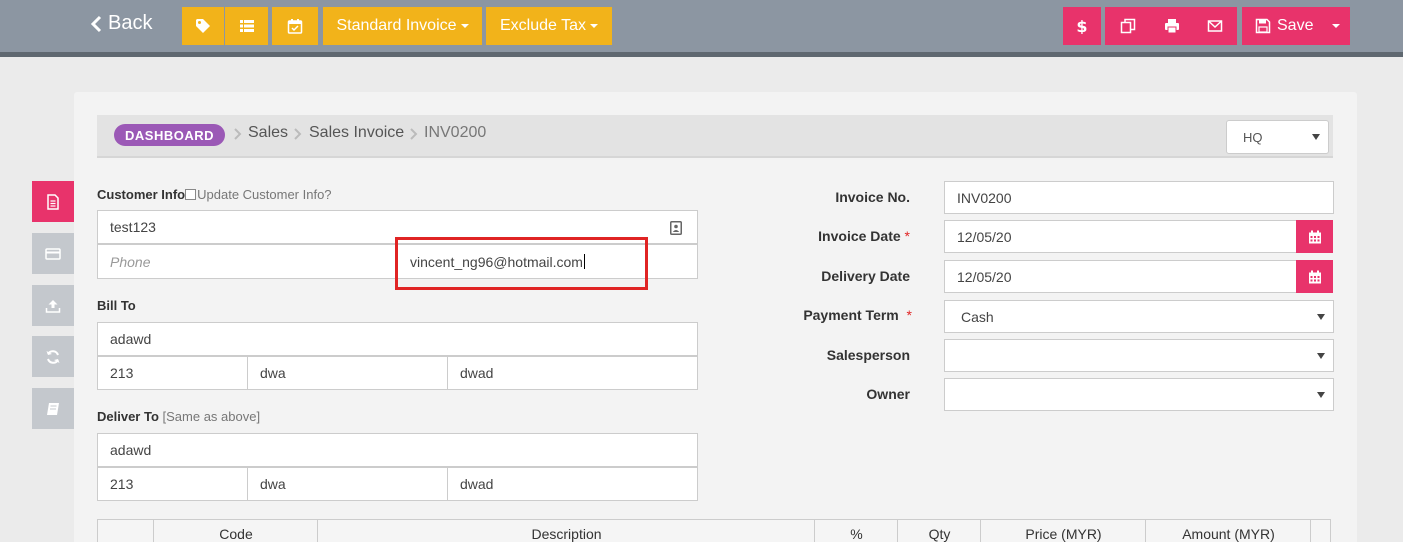 This screenshot has height=542, width=1403. I want to click on breadcrumb-dashboard: DASHBOARD, so click(169, 135).